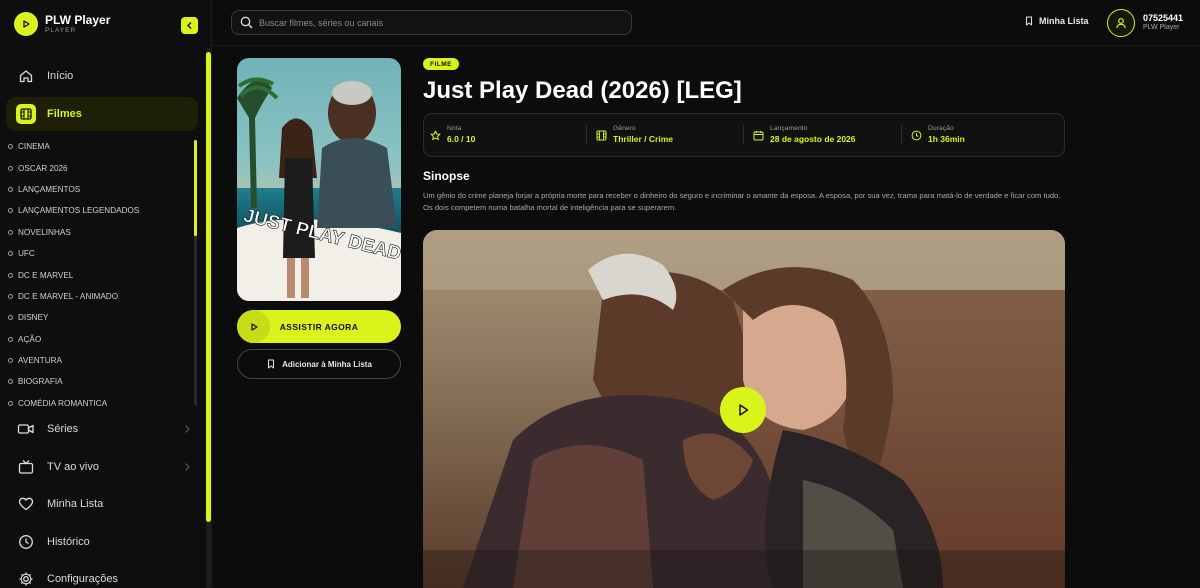 The width and height of the screenshot is (1200, 588). I want to click on category-item: LANÇAMENTOS, so click(100, 189).